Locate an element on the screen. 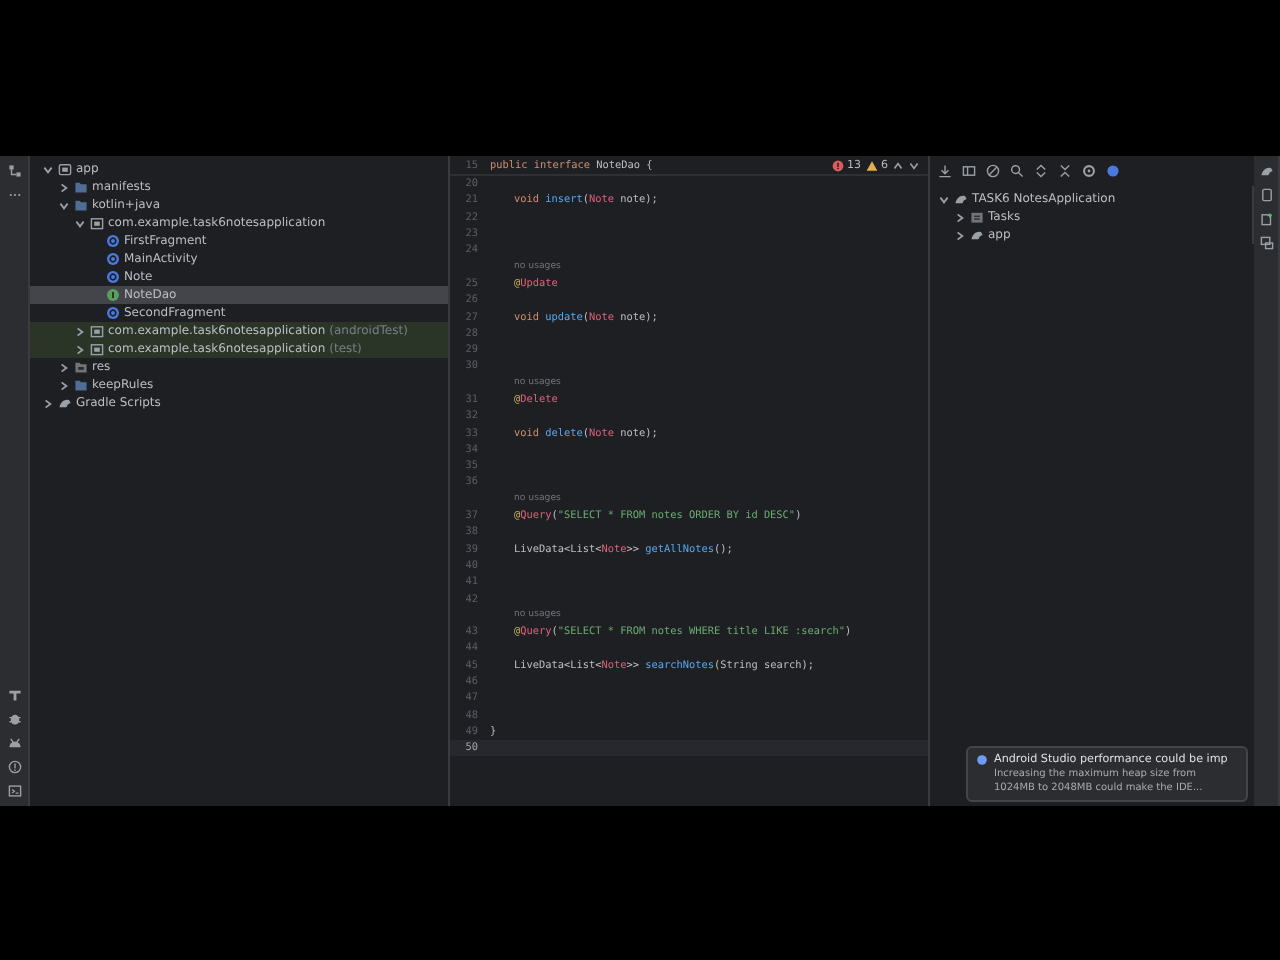 The image size is (1280, 960). resource-folder-icon is located at coordinates (81, 367).